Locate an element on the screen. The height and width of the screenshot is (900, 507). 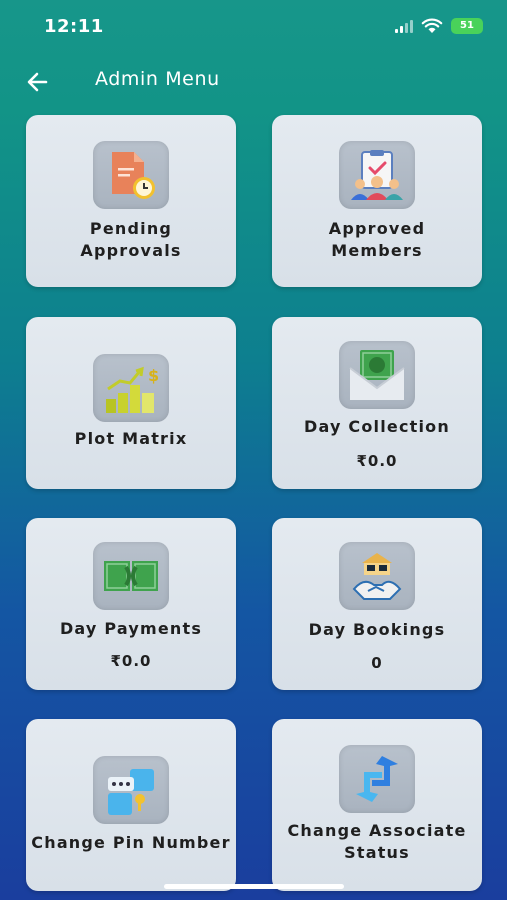
day-collection-value: ₹0.0 is located at coordinates (377, 461).